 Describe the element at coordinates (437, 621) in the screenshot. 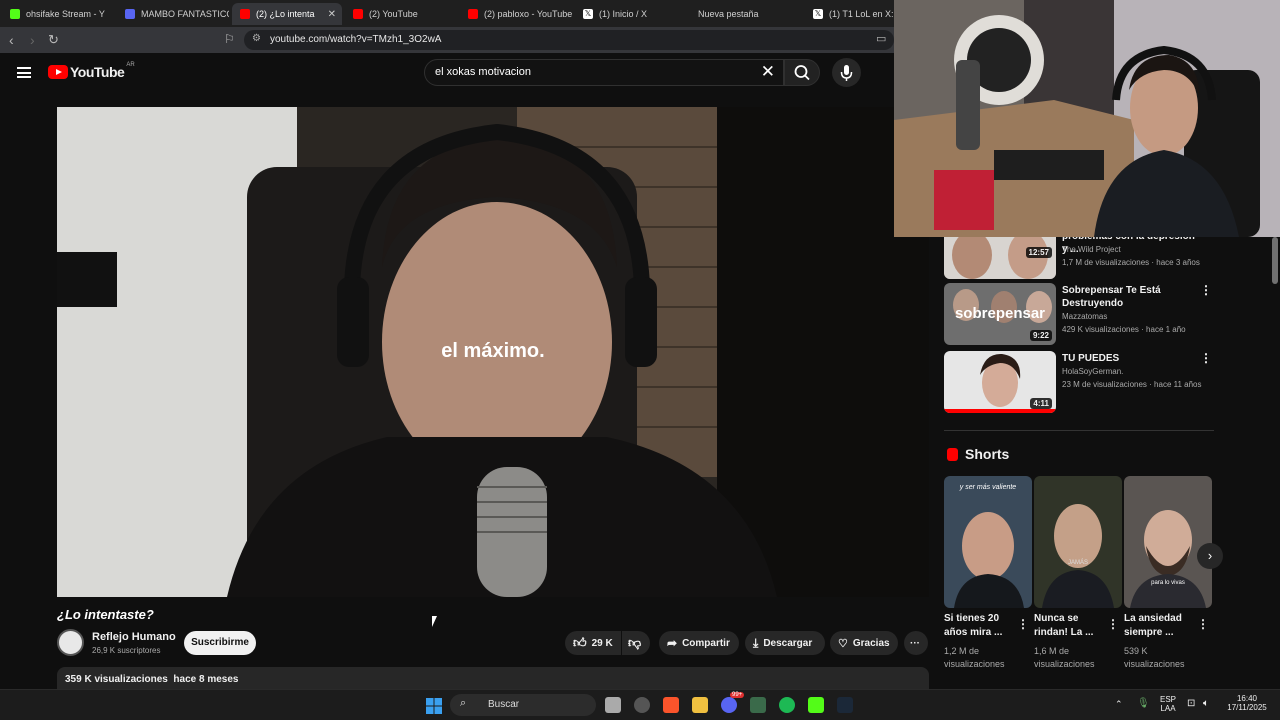

I see `mouse-cursor` at that location.